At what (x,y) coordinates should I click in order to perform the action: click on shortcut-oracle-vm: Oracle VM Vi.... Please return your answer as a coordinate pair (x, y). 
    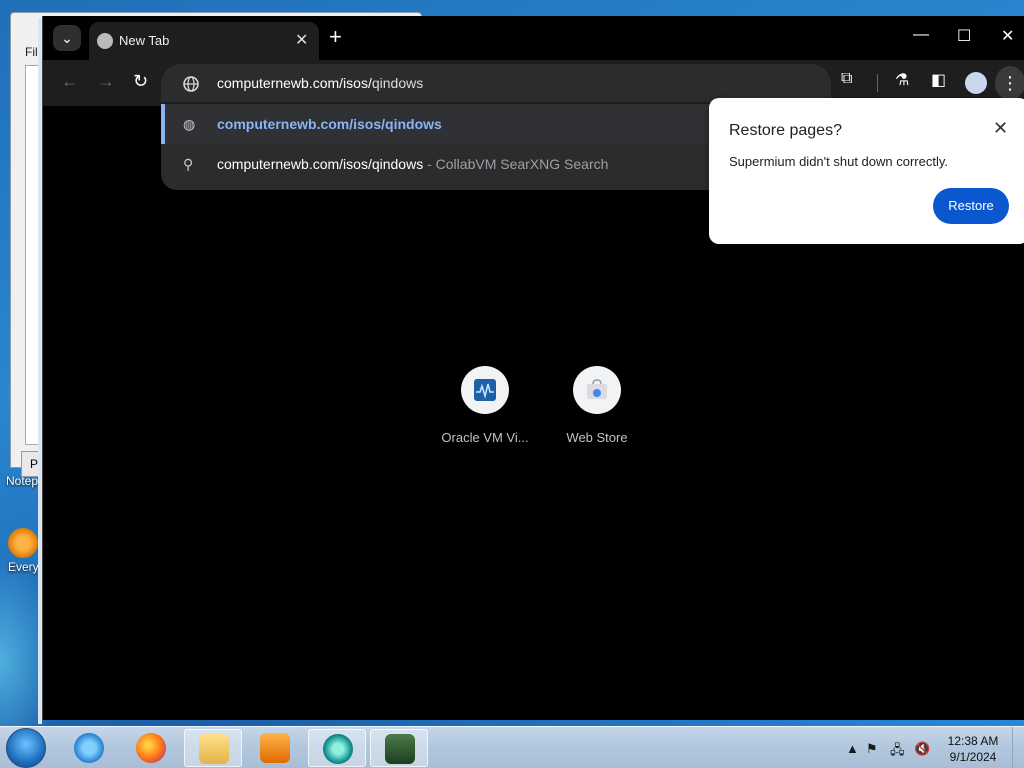
    Looking at the image, I should click on (485, 405).